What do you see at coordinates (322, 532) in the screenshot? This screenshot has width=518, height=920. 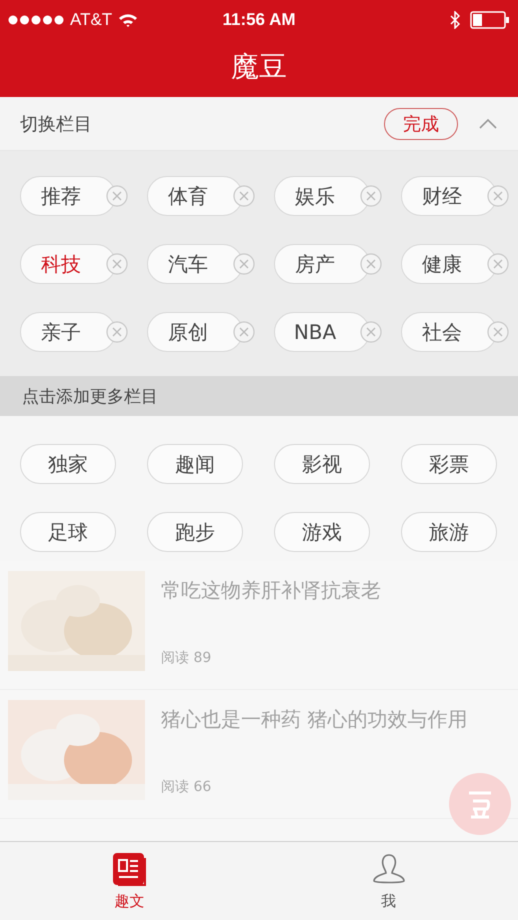 I see `channel-tag: 游戏` at bounding box center [322, 532].